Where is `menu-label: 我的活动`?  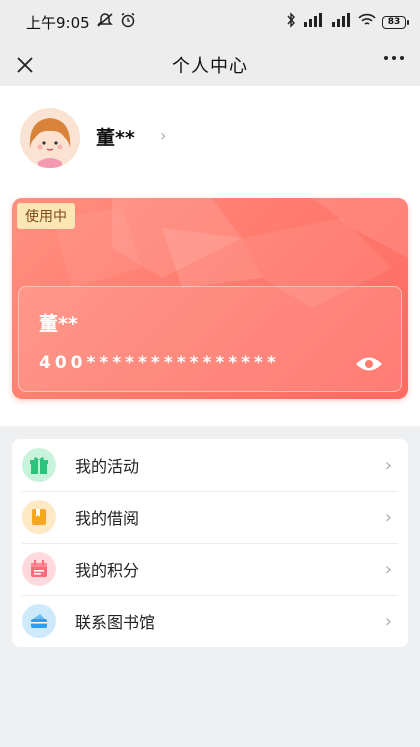
menu-label: 我的活动 is located at coordinates (107, 466).